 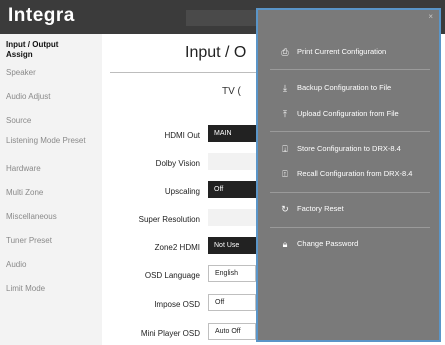 What do you see at coordinates (349, 148) in the screenshot?
I see `store-configuration-label: Store Configuration to DRX-8.4` at bounding box center [349, 148].